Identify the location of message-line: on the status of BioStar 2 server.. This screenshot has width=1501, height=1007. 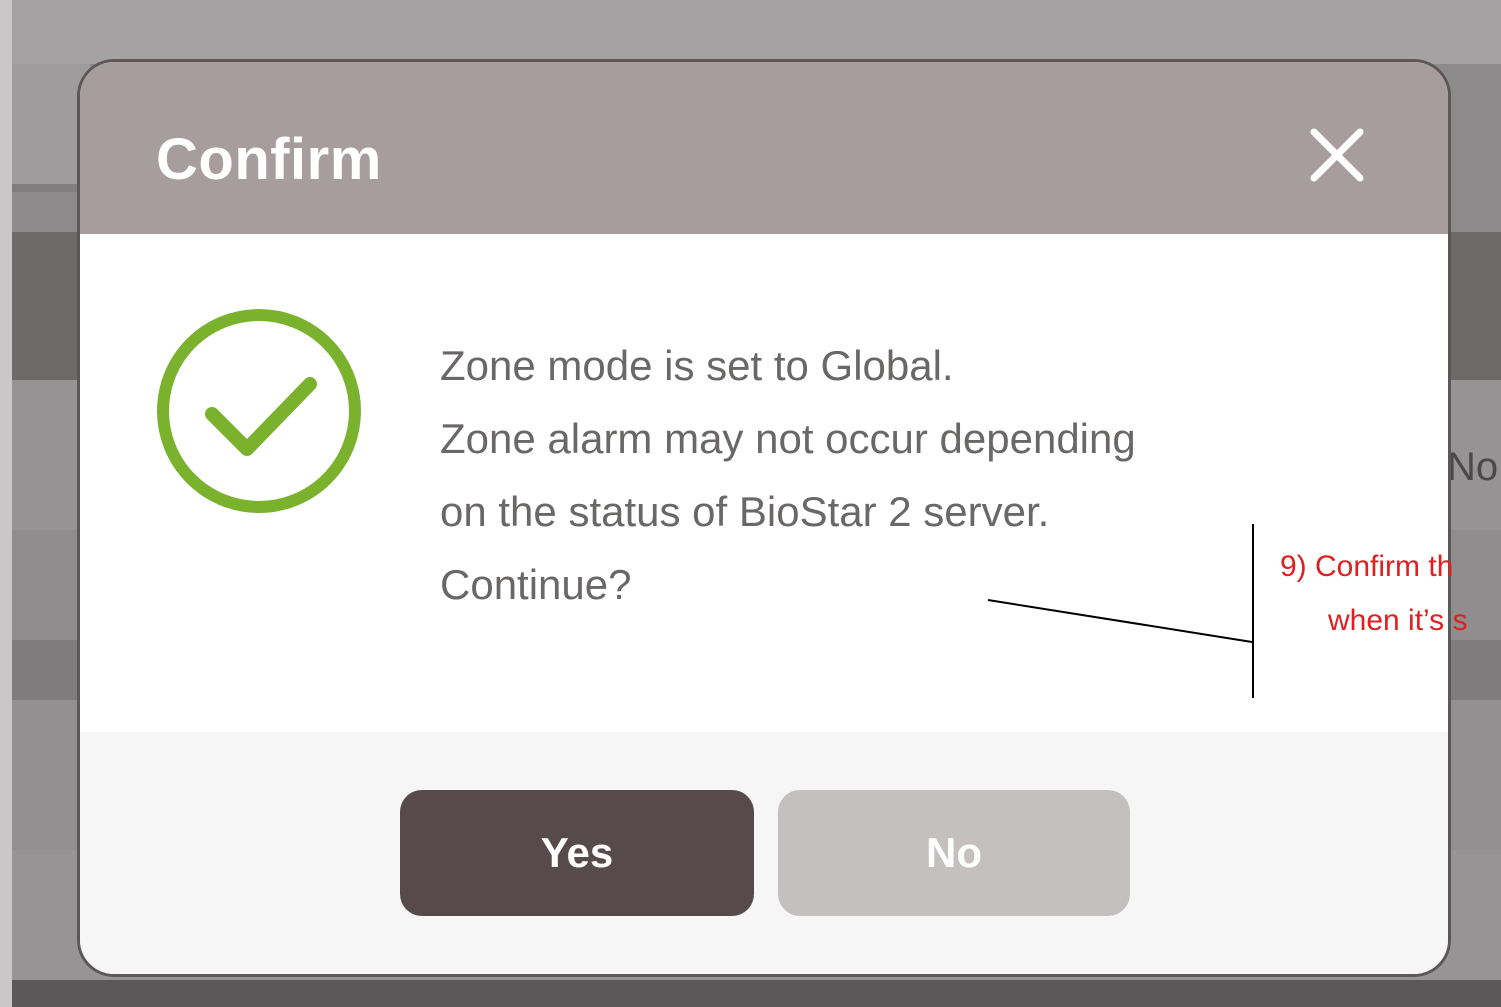
(745, 511).